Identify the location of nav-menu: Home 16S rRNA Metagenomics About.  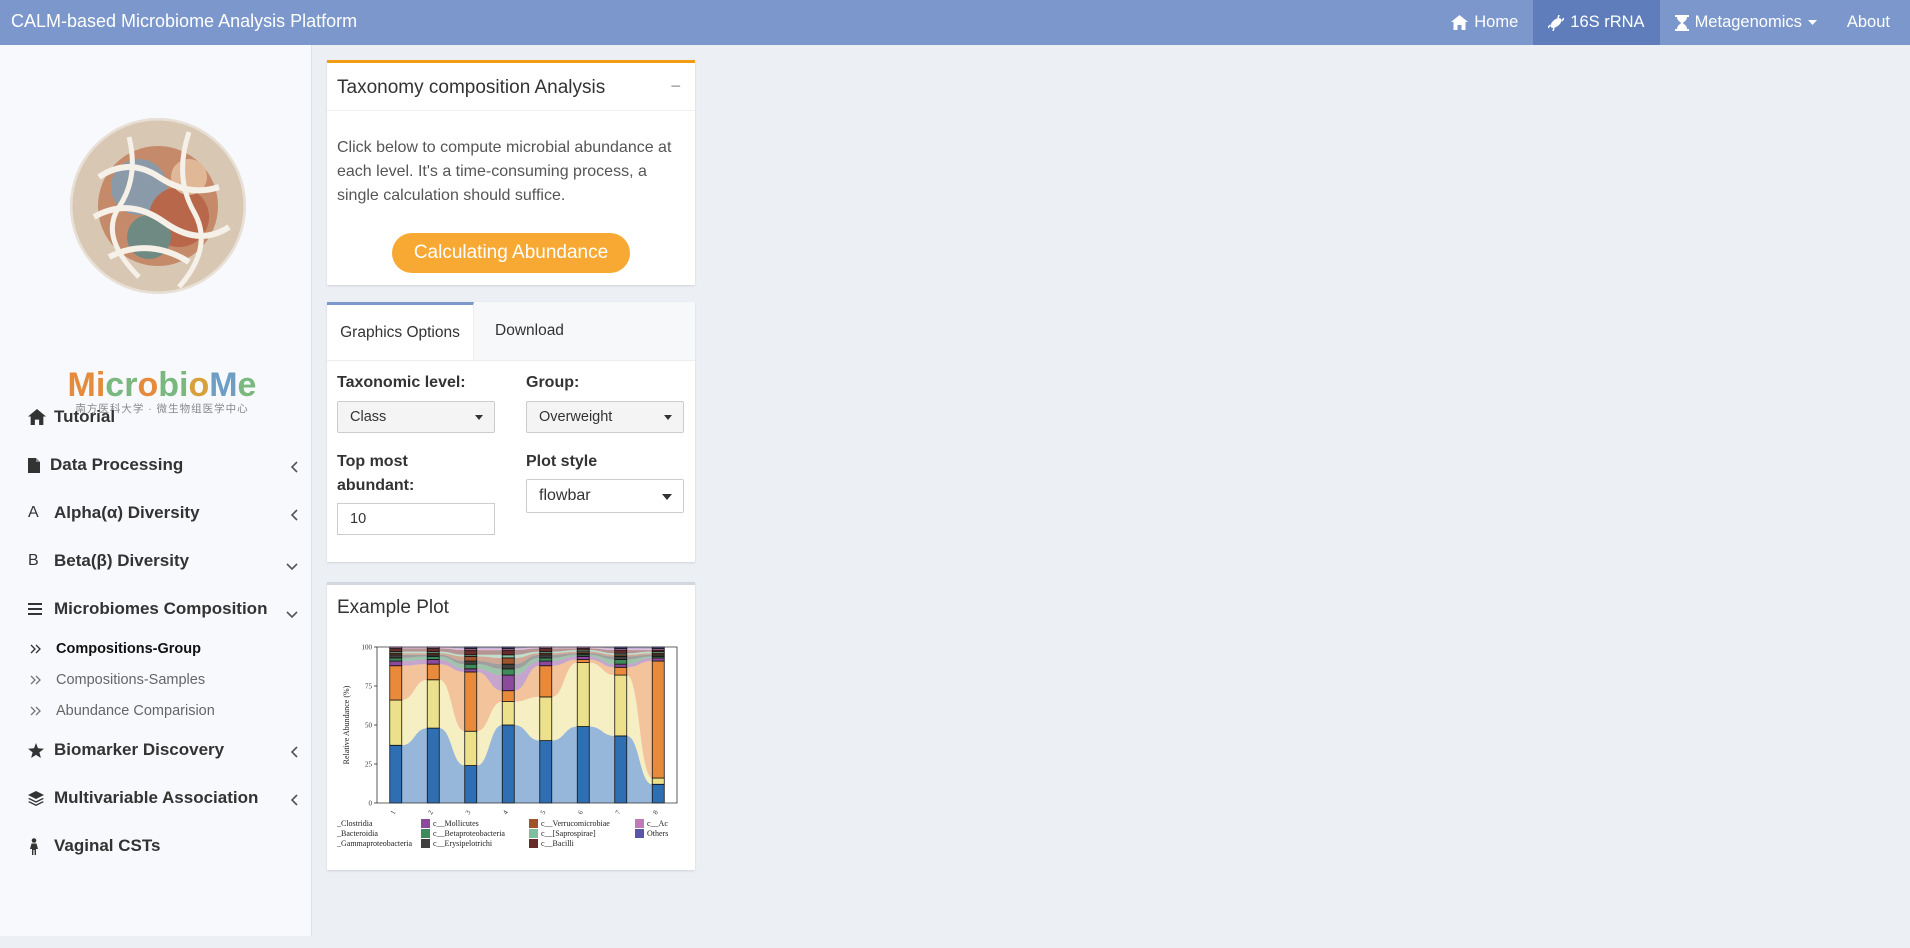
(1673, 22).